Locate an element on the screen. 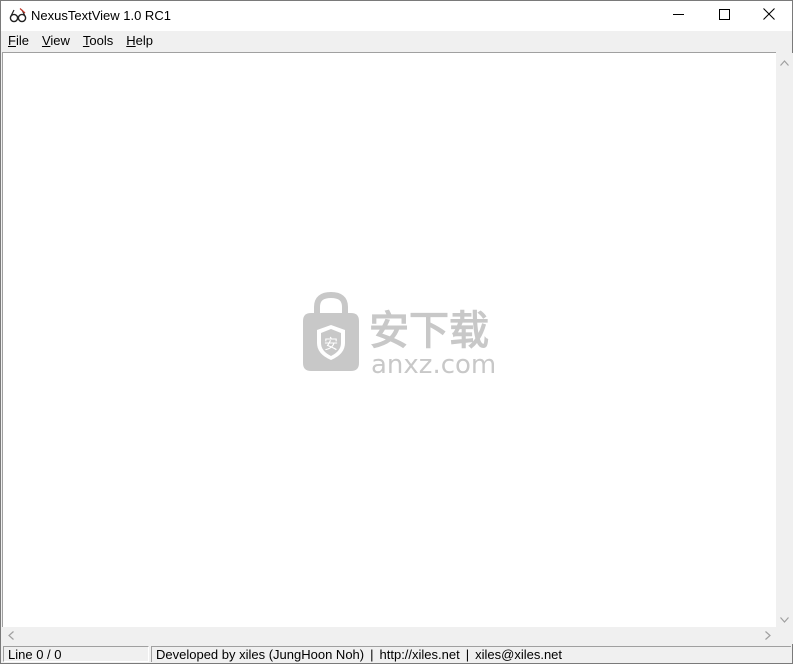  menu-help: Help is located at coordinates (139, 41).